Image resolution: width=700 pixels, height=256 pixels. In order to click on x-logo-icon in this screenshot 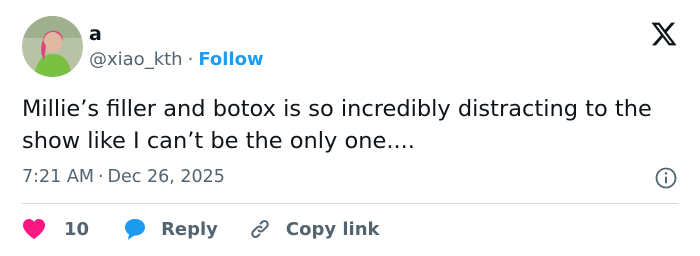, I will do `click(664, 34)`.